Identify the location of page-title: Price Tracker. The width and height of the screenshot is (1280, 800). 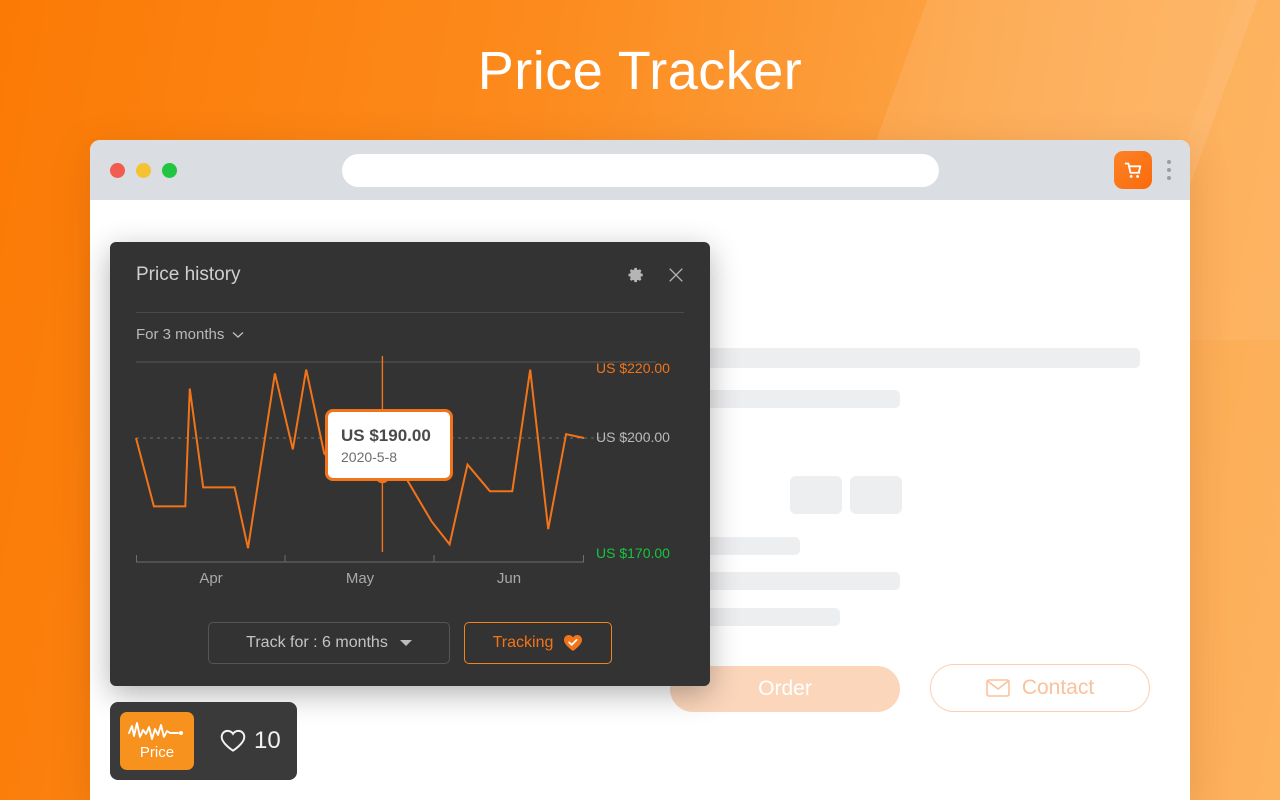
(640, 71).